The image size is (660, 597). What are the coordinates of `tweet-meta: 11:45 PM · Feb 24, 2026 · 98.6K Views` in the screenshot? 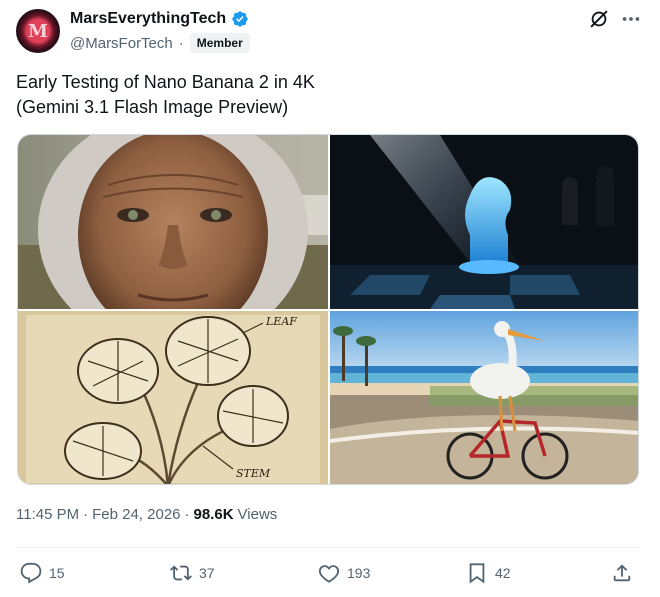 It's located at (146, 514).